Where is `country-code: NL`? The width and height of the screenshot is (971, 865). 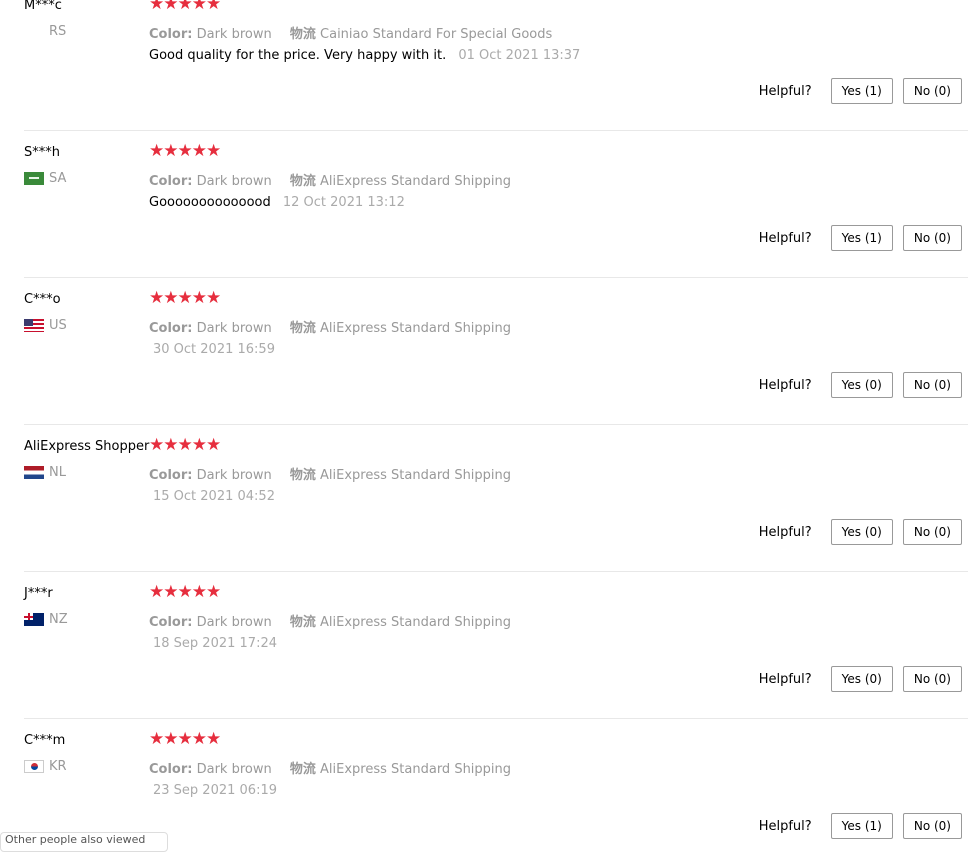 country-code: NL is located at coordinates (57, 472).